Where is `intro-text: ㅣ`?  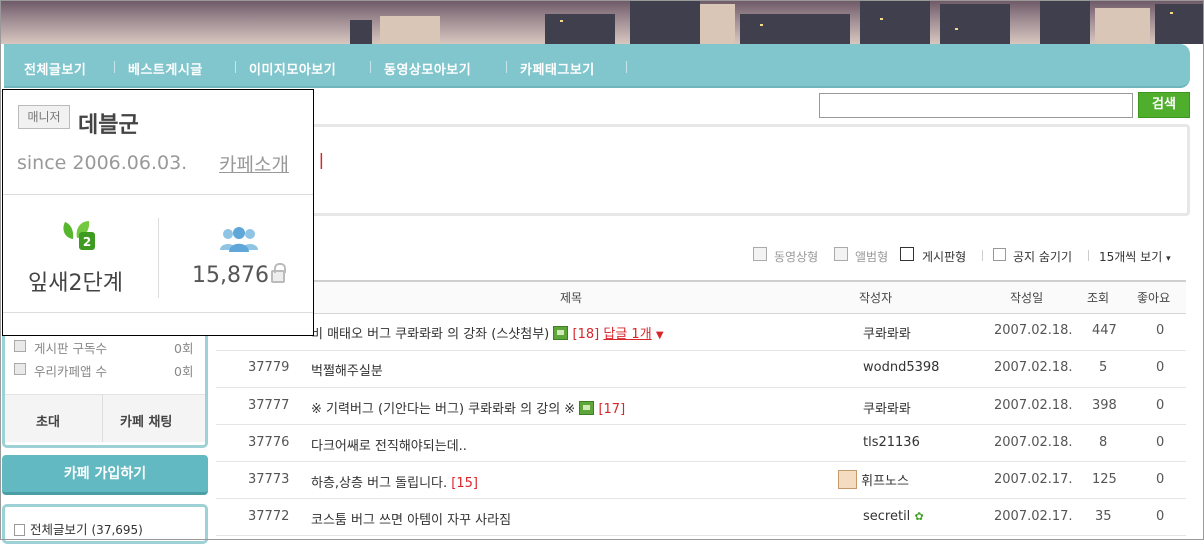
intro-text: ㅣ is located at coordinates (321, 162).